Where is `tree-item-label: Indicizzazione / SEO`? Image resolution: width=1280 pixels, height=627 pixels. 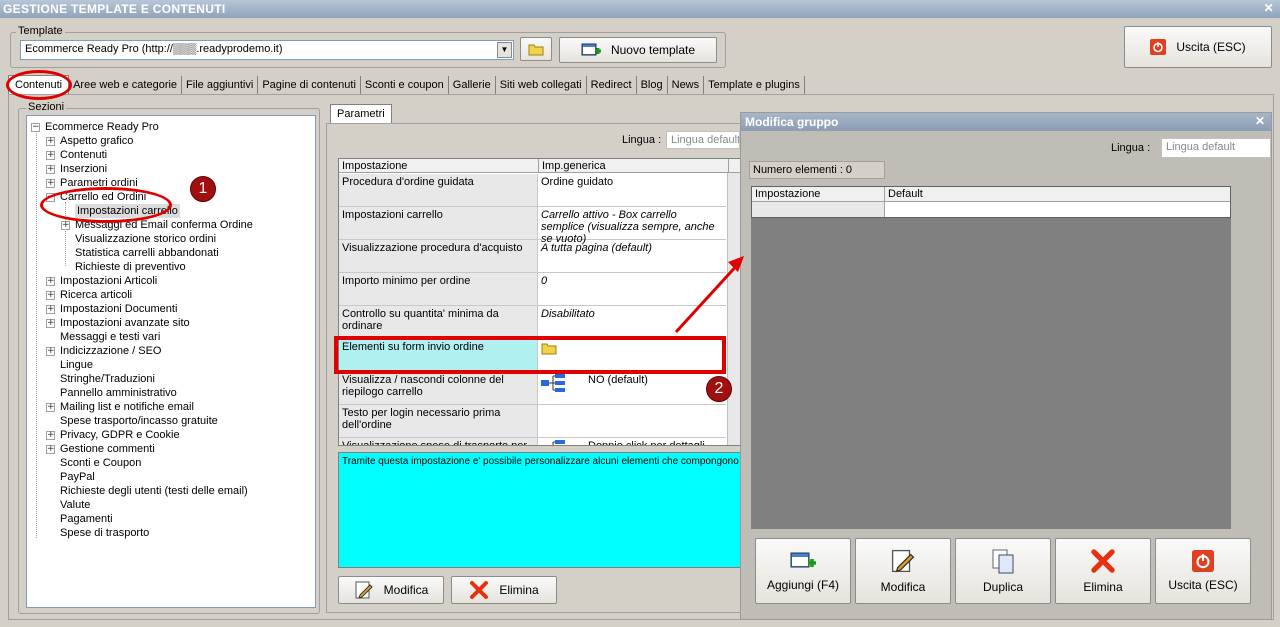 tree-item-label: Indicizzazione / SEO is located at coordinates (111, 351).